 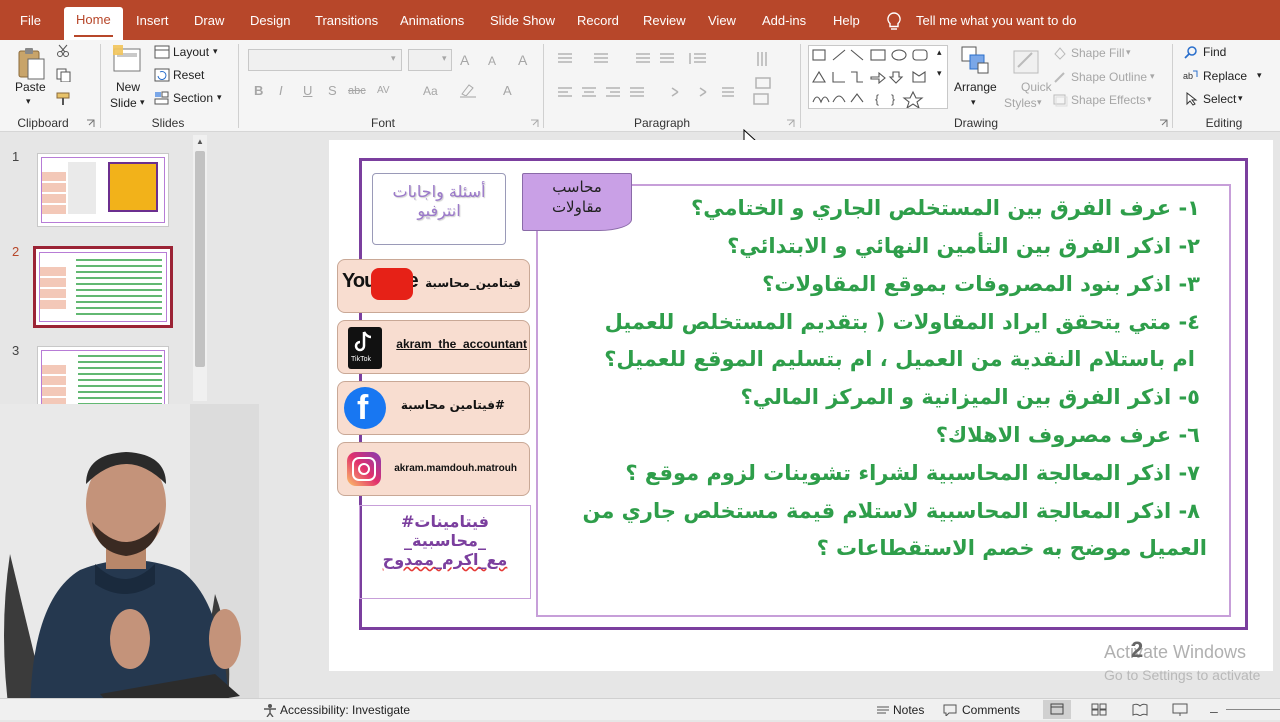 What do you see at coordinates (664, 22) in the screenshot?
I see `tab-review: Review` at bounding box center [664, 22].